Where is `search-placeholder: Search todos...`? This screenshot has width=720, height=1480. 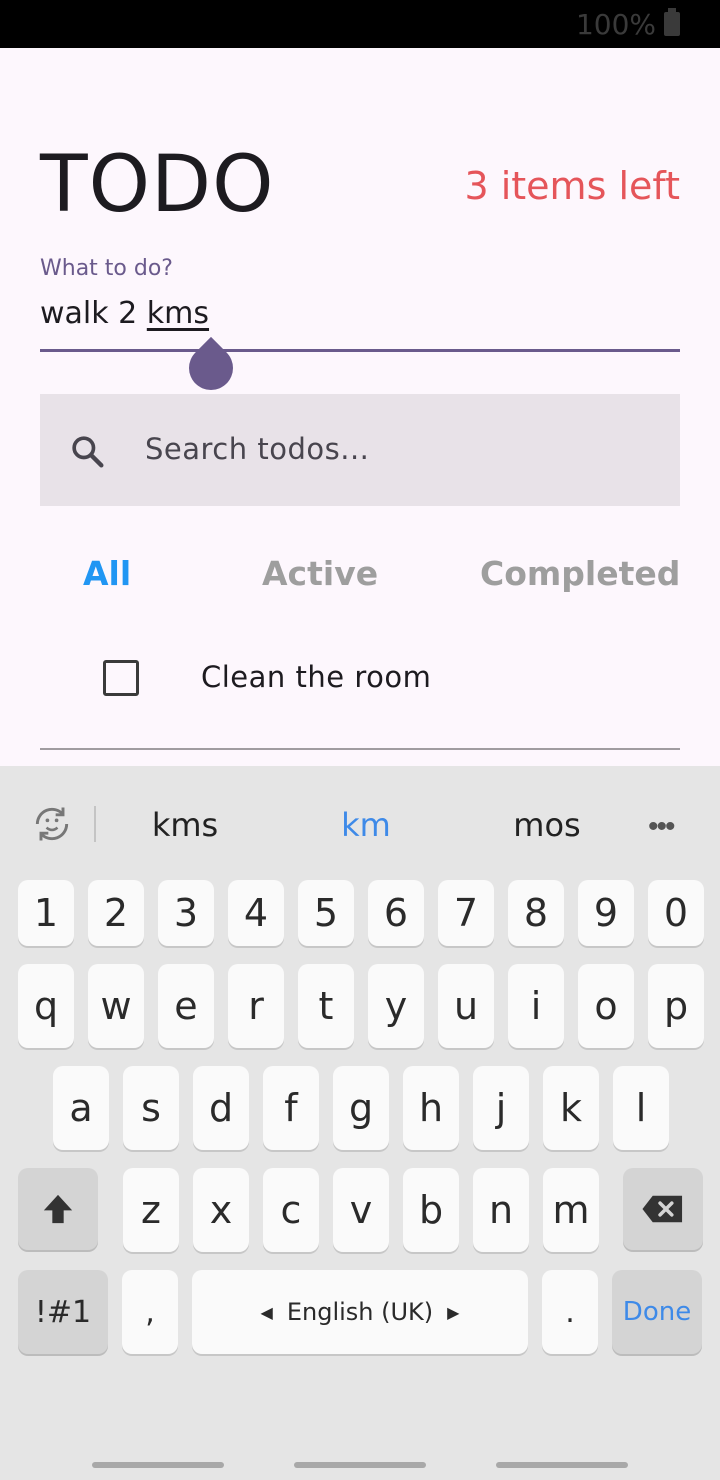 search-placeholder: Search todos... is located at coordinates (257, 449).